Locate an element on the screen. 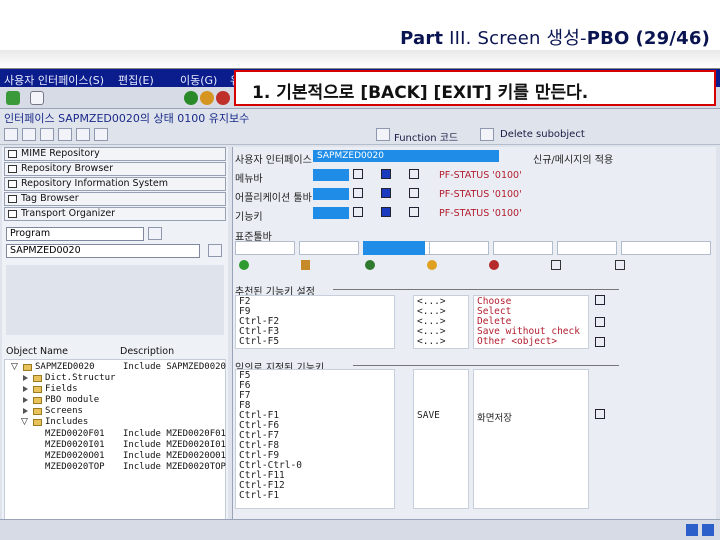 The image size is (720, 540). tree-name: Screens is located at coordinates (64, 411).